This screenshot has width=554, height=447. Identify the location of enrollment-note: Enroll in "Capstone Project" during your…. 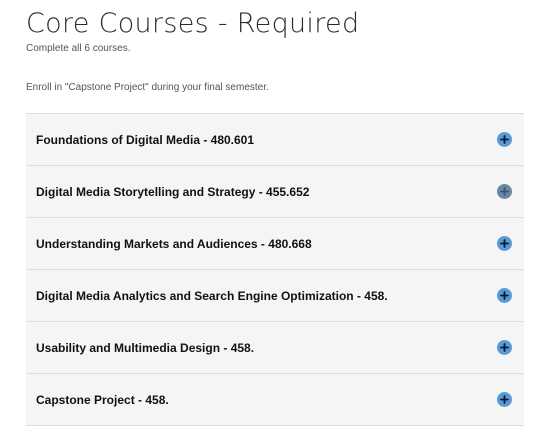
(147, 87).